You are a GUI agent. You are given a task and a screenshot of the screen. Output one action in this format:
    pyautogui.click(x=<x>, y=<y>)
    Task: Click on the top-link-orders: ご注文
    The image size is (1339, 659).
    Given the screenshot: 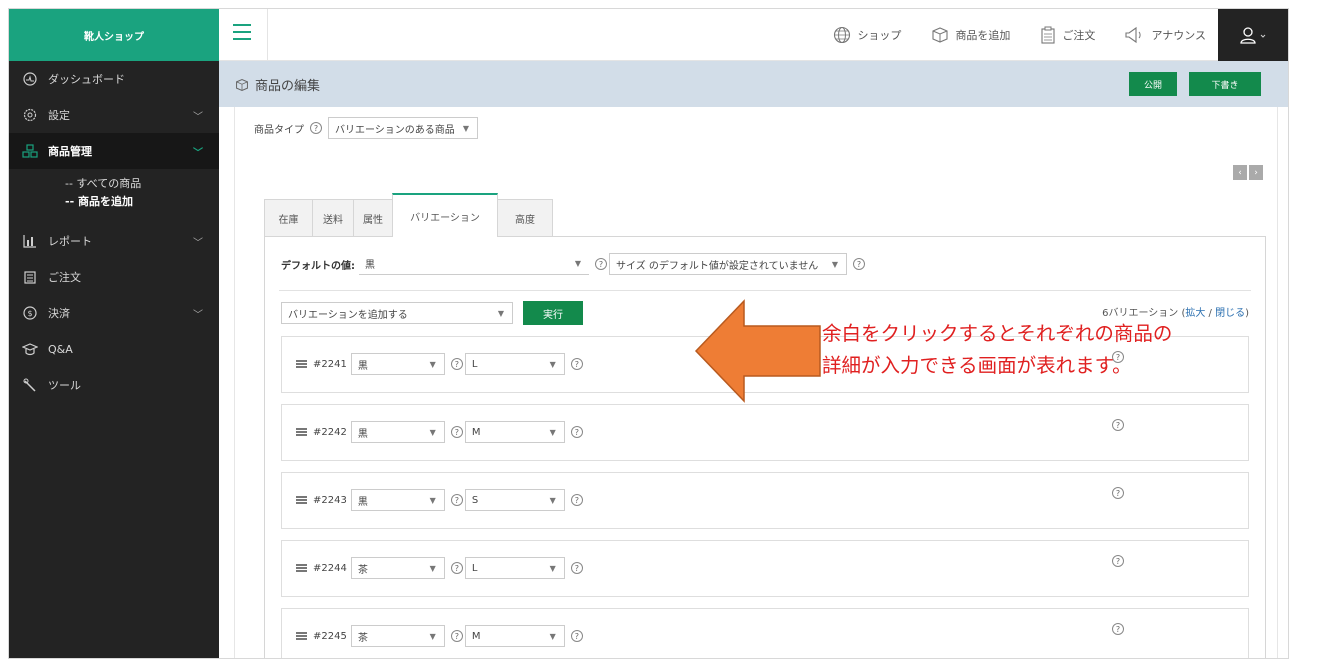 What is the action you would take?
    pyautogui.click(x=1067, y=35)
    